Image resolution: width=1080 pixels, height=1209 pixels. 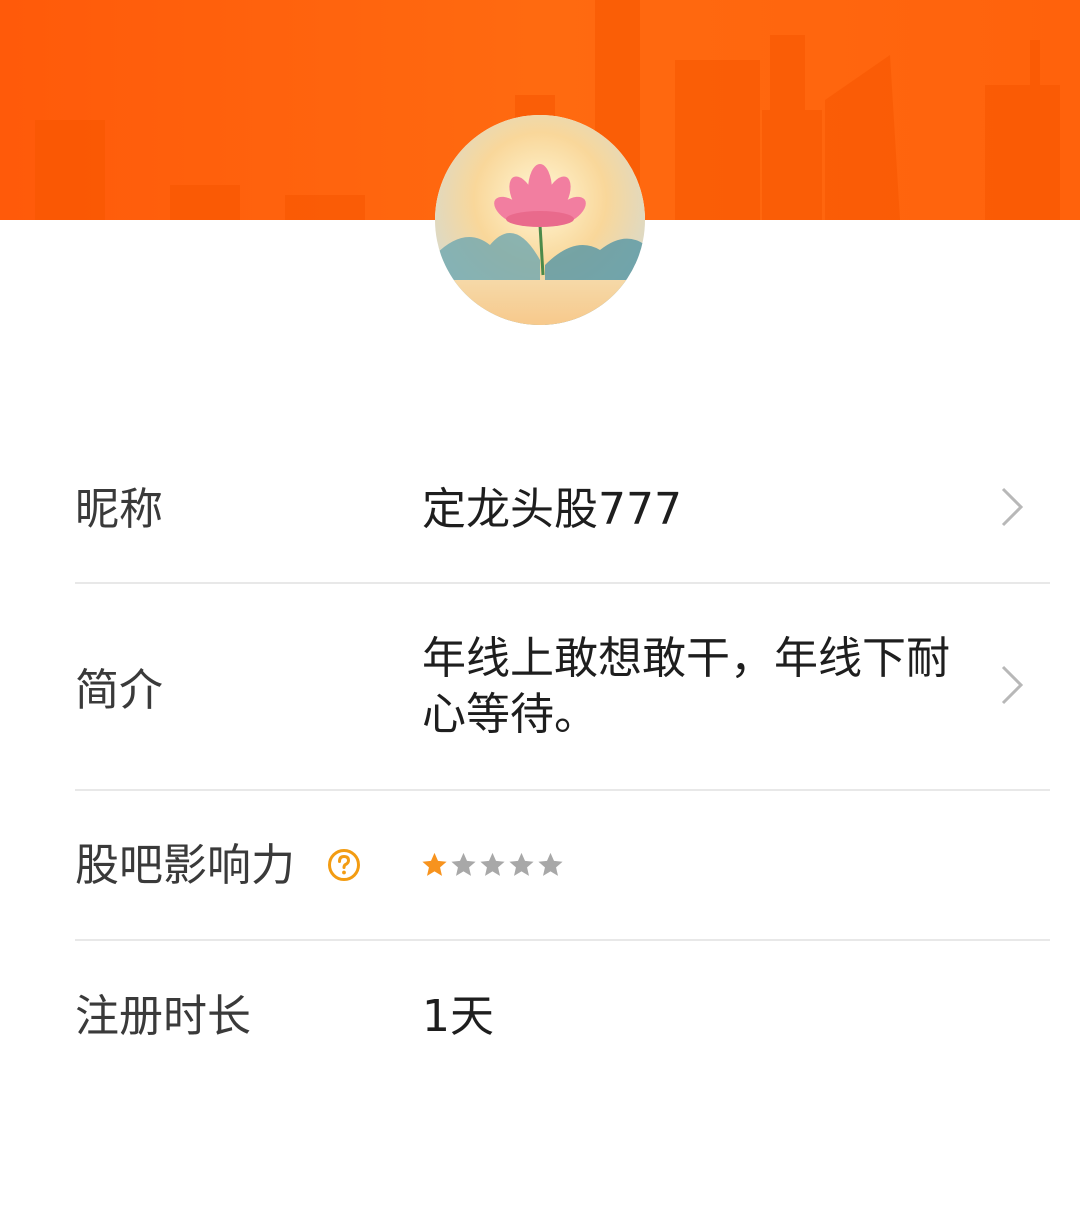 I want to click on registration-label: 注册时长, so click(x=163, y=1016).